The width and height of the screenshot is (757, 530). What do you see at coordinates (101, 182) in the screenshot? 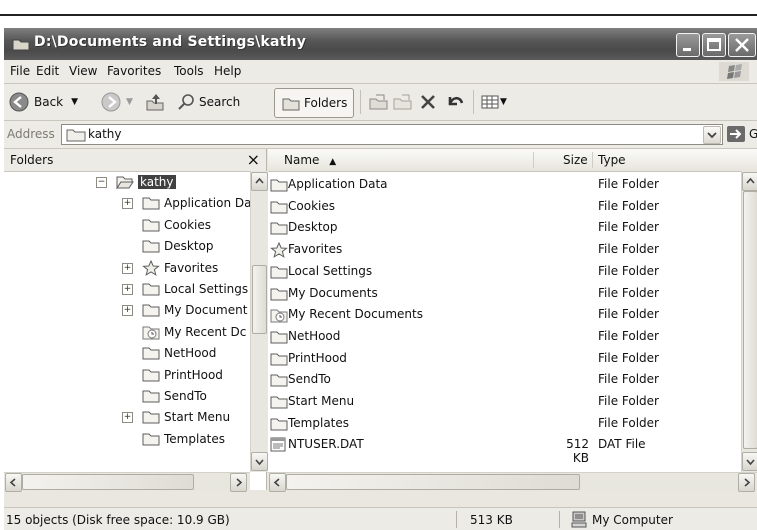
I see `collapse-toggle-icon: −` at bounding box center [101, 182].